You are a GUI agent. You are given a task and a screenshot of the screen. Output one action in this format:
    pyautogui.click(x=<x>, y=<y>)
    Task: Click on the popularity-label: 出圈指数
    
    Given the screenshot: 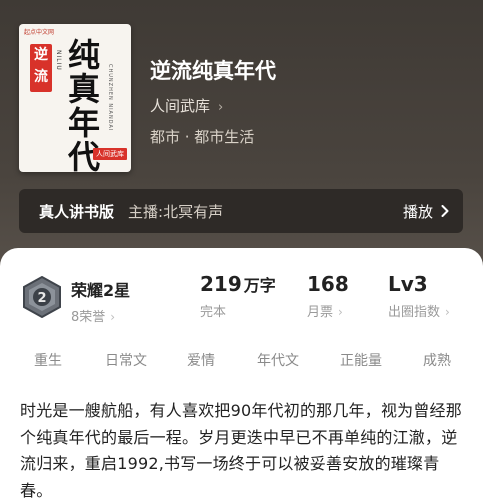 What is the action you would take?
    pyautogui.click(x=414, y=312)
    